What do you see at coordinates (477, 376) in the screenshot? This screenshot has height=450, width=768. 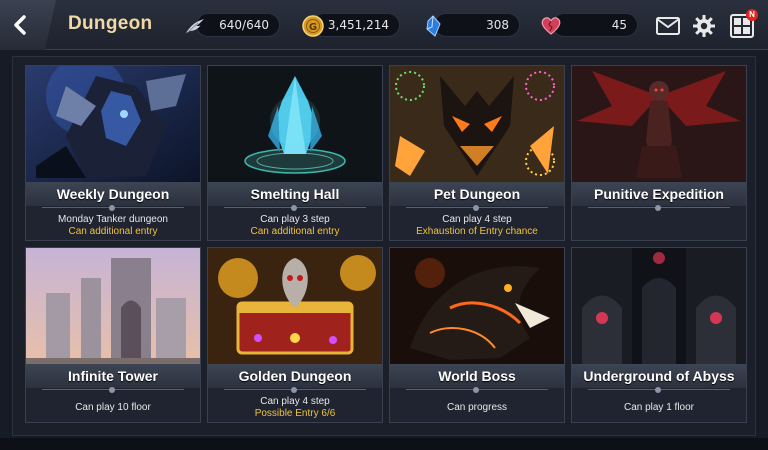 I see `dungeon-name: World Boss` at bounding box center [477, 376].